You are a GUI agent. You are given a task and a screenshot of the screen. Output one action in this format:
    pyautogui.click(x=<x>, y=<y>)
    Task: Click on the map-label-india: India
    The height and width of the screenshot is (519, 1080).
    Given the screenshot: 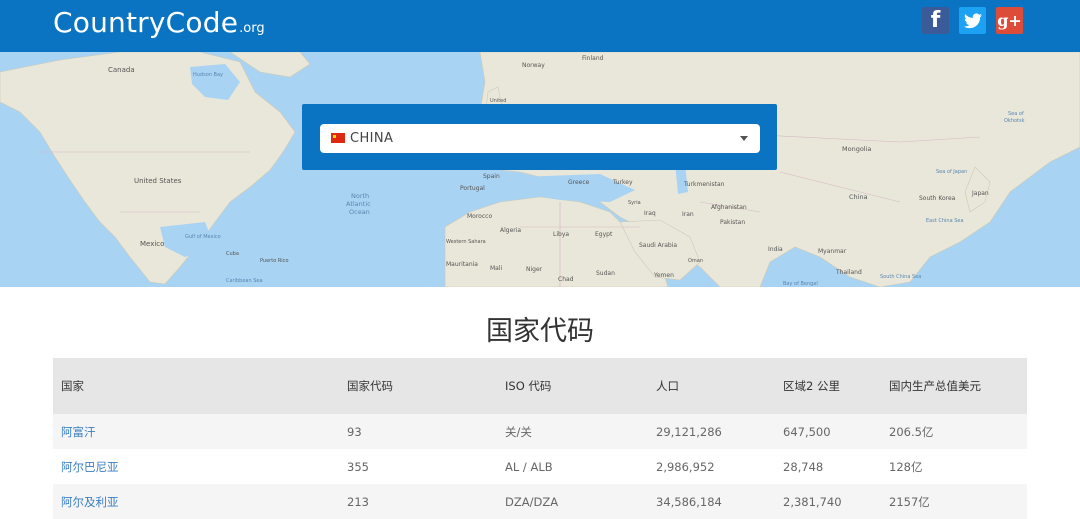 What is the action you would take?
    pyautogui.click(x=775, y=249)
    